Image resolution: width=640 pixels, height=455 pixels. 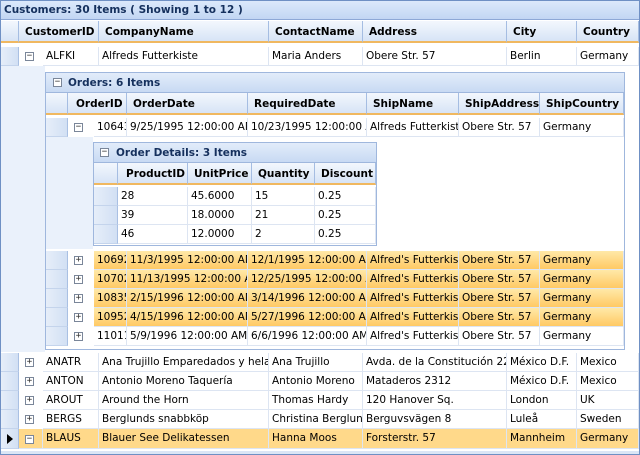 What do you see at coordinates (110, 260) in the screenshot?
I see `cell-orderid: 10692` at bounding box center [110, 260].